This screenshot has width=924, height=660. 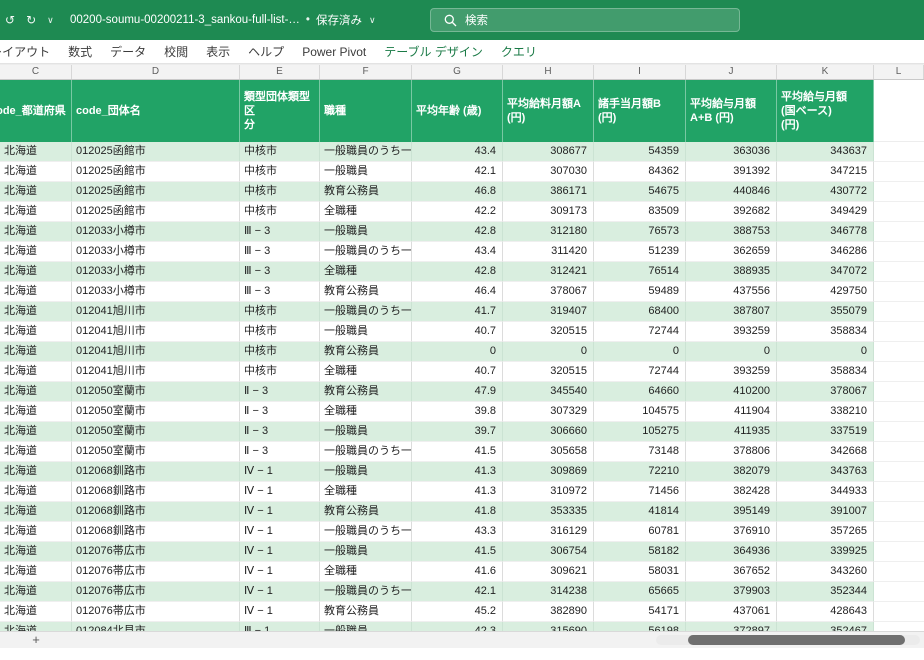 What do you see at coordinates (825, 392) in the screenshot?
I see `cell-salary-national-base: 378067` at bounding box center [825, 392].